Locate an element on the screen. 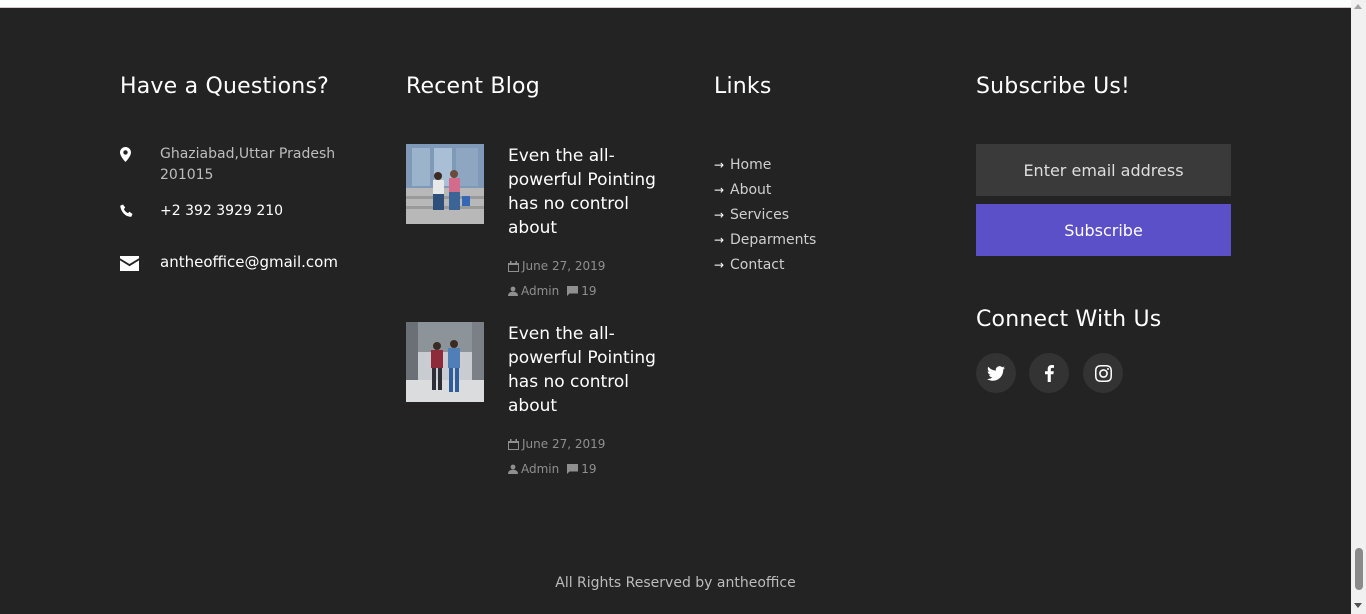 This screenshot has width=1366, height=614. twitter-icon is located at coordinates (996, 373).